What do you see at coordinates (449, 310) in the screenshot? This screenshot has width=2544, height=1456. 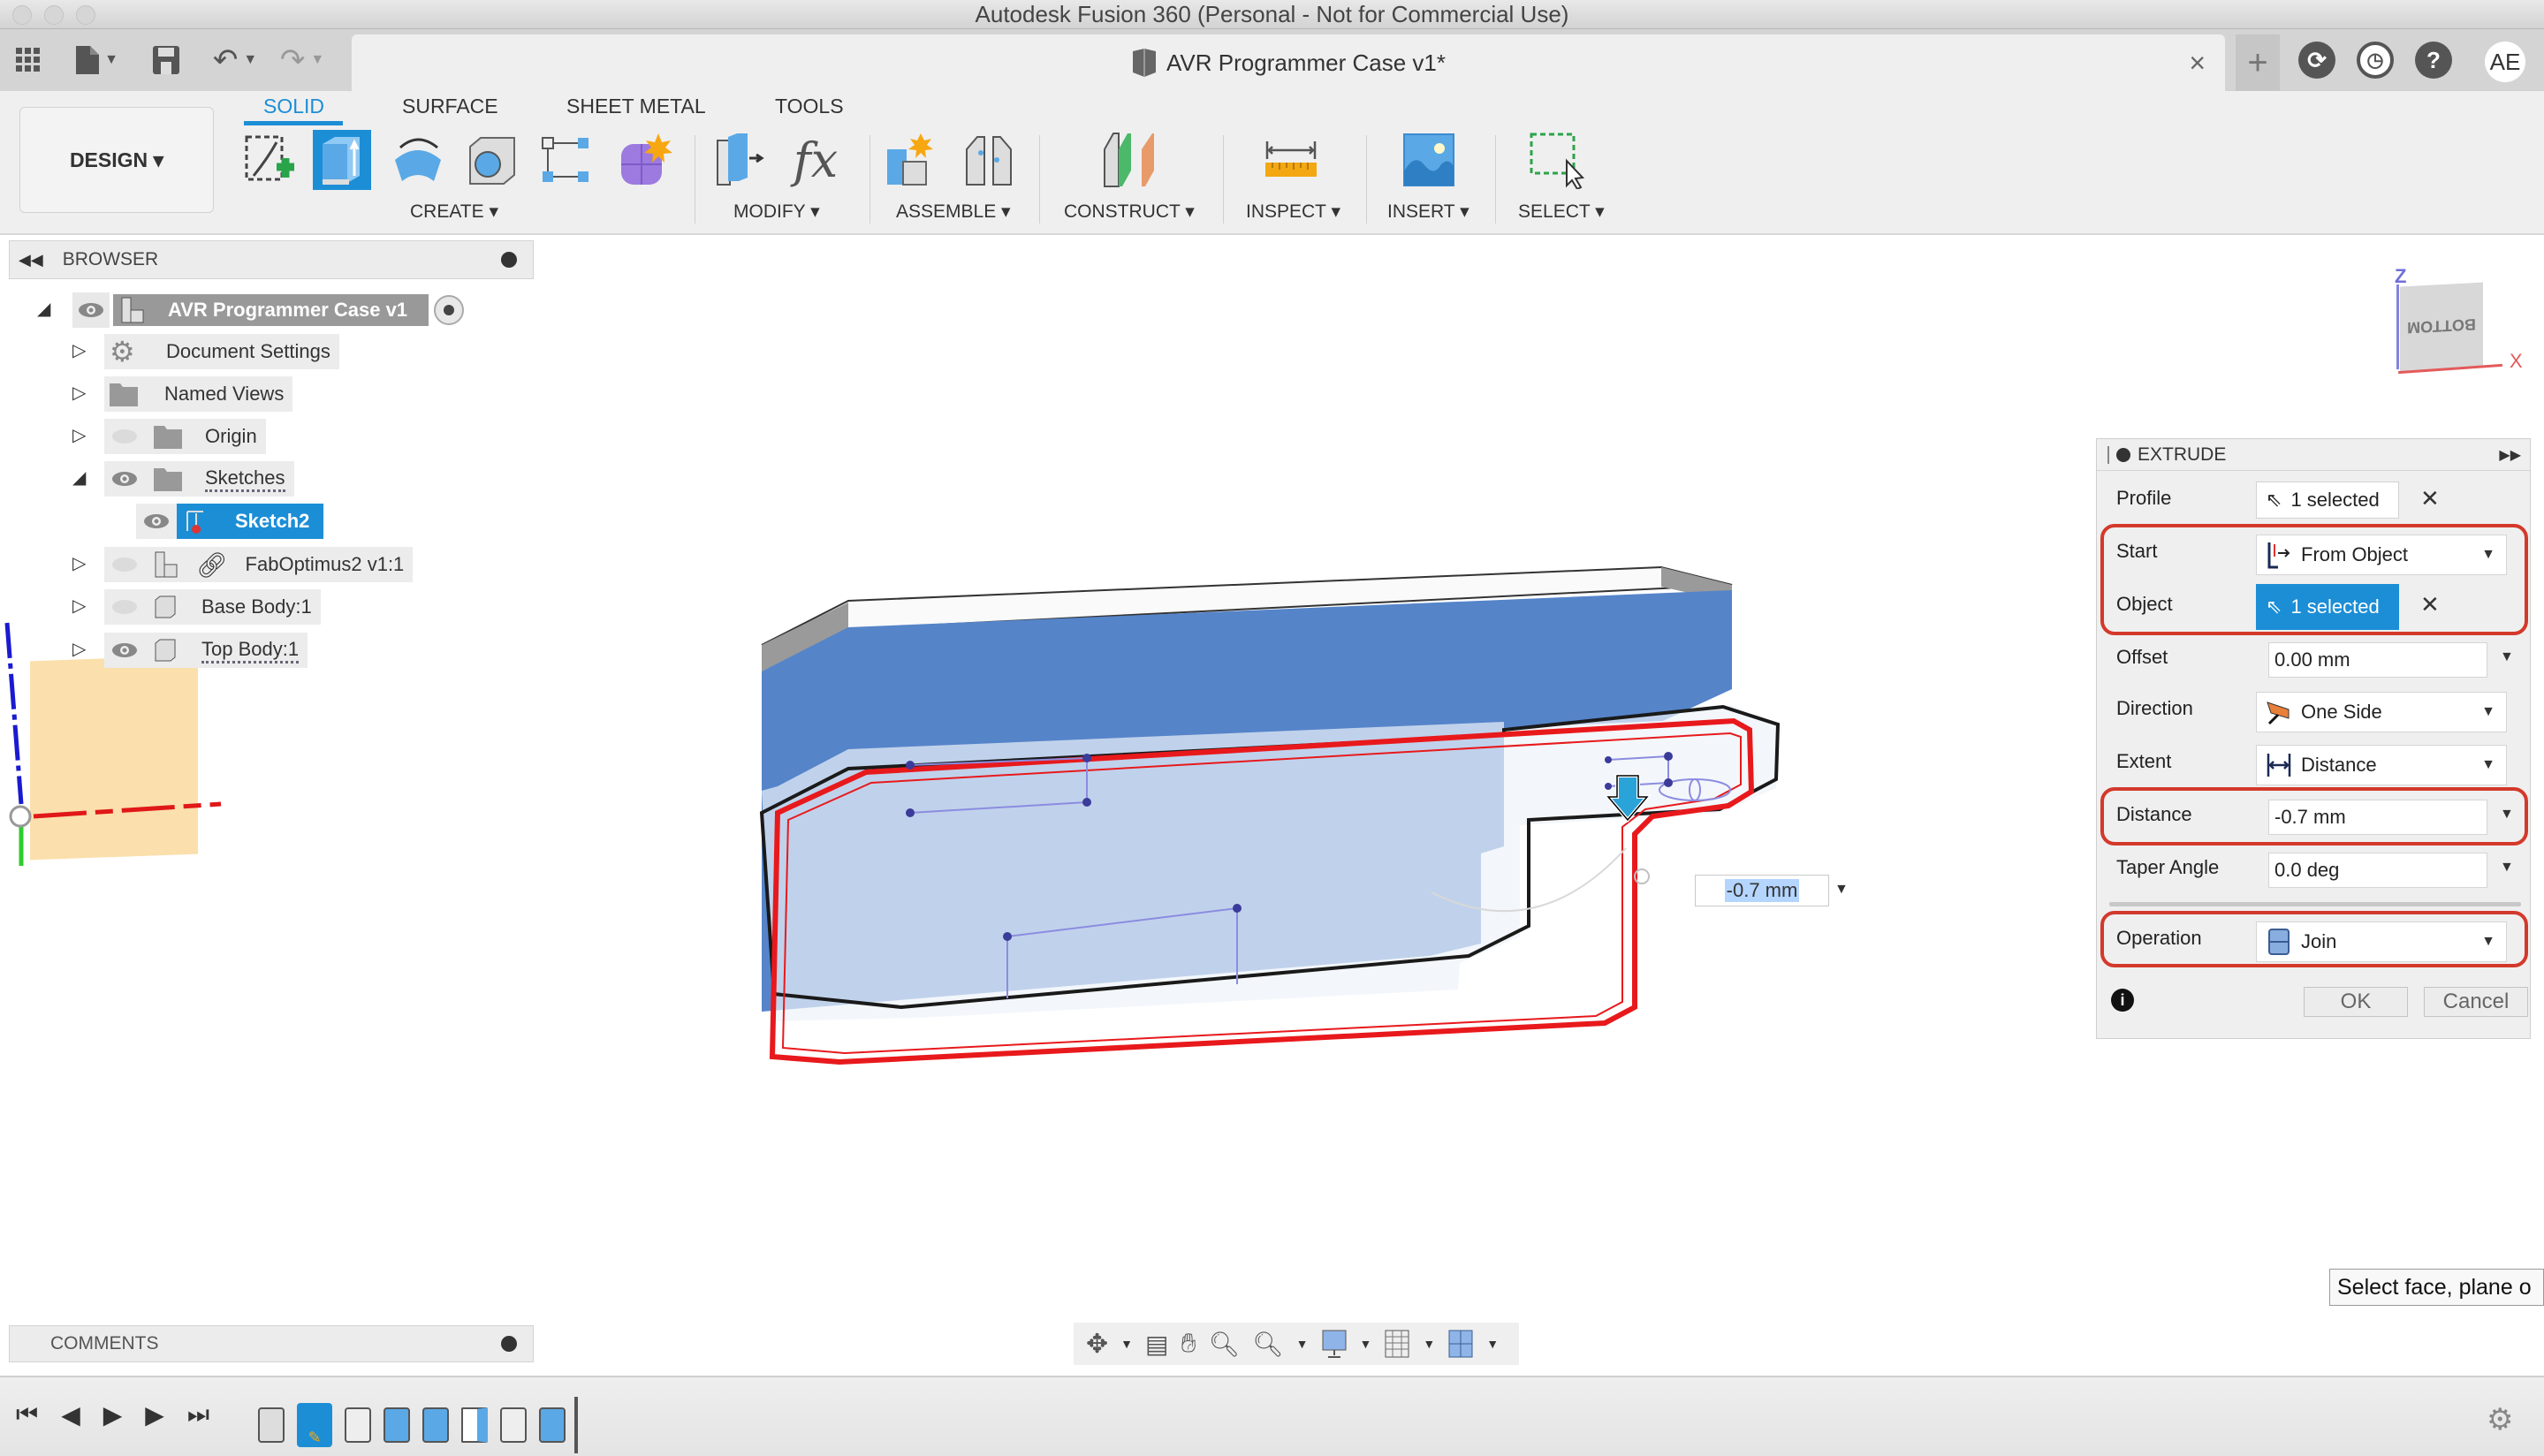 I see `activate-component-radio` at bounding box center [449, 310].